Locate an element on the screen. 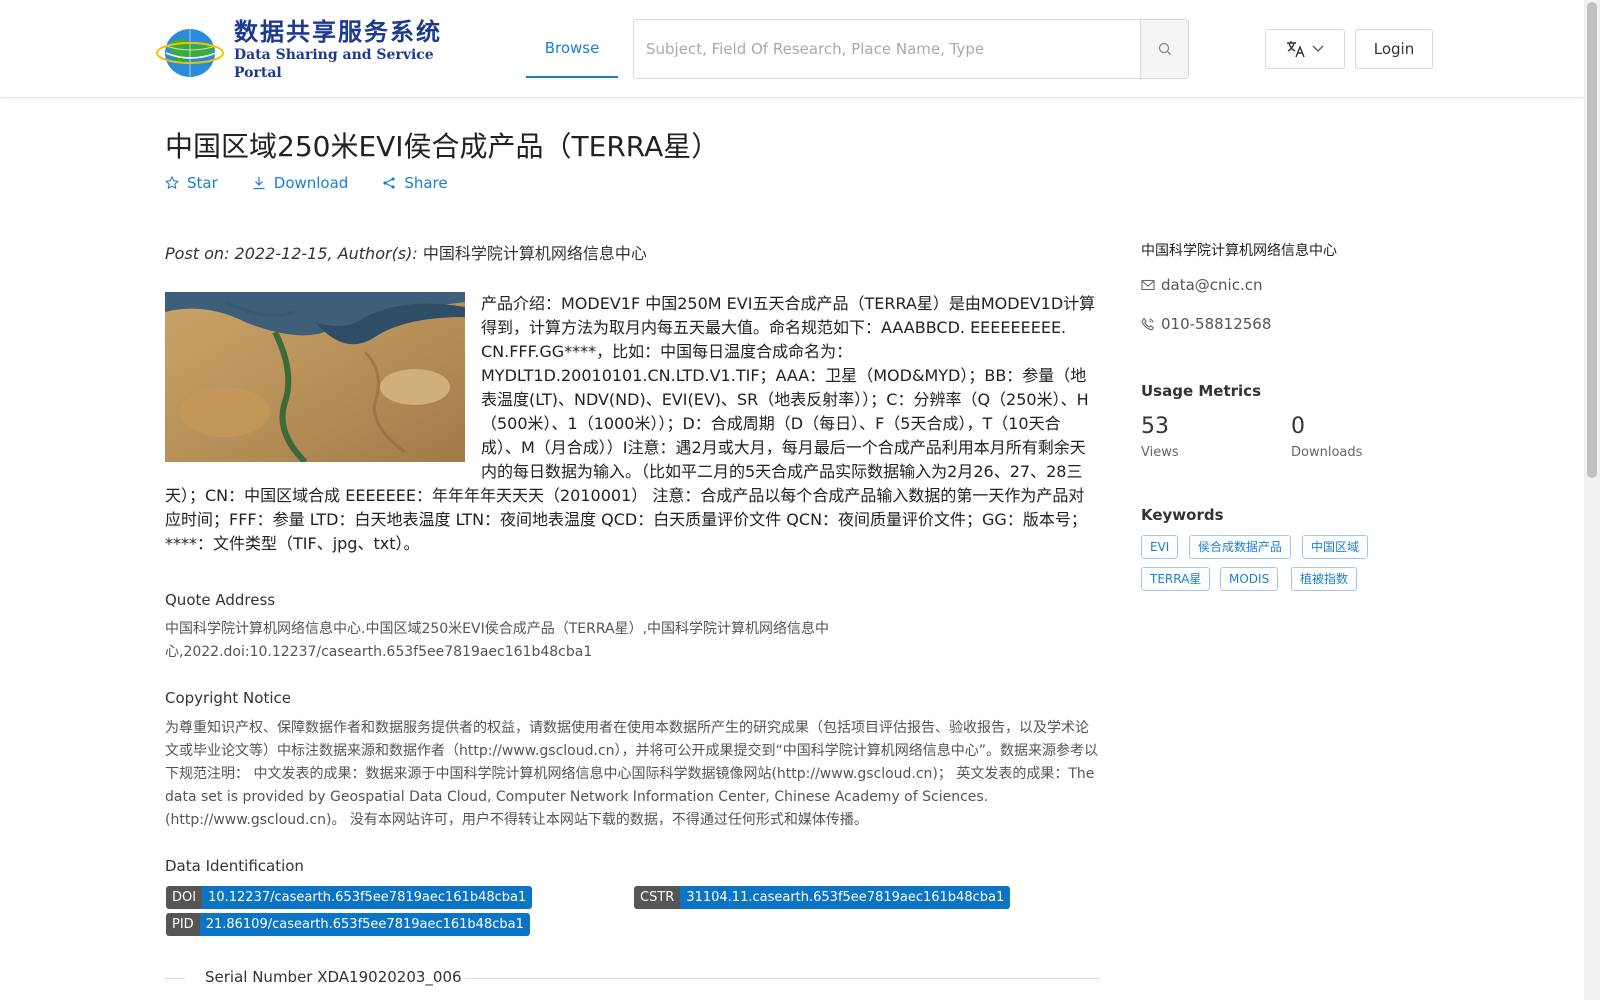  search-input is located at coordinates (887, 49).